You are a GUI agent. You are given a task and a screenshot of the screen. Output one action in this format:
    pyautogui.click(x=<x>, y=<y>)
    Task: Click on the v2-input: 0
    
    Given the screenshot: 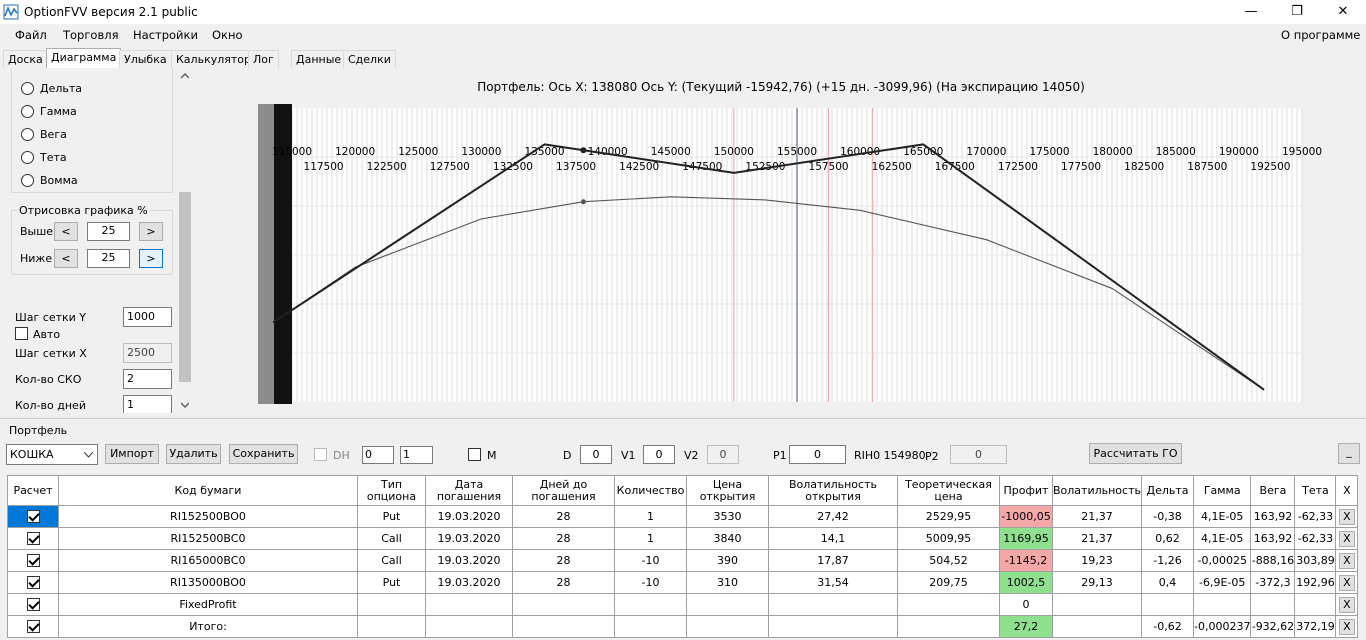 What is the action you would take?
    pyautogui.click(x=723, y=454)
    